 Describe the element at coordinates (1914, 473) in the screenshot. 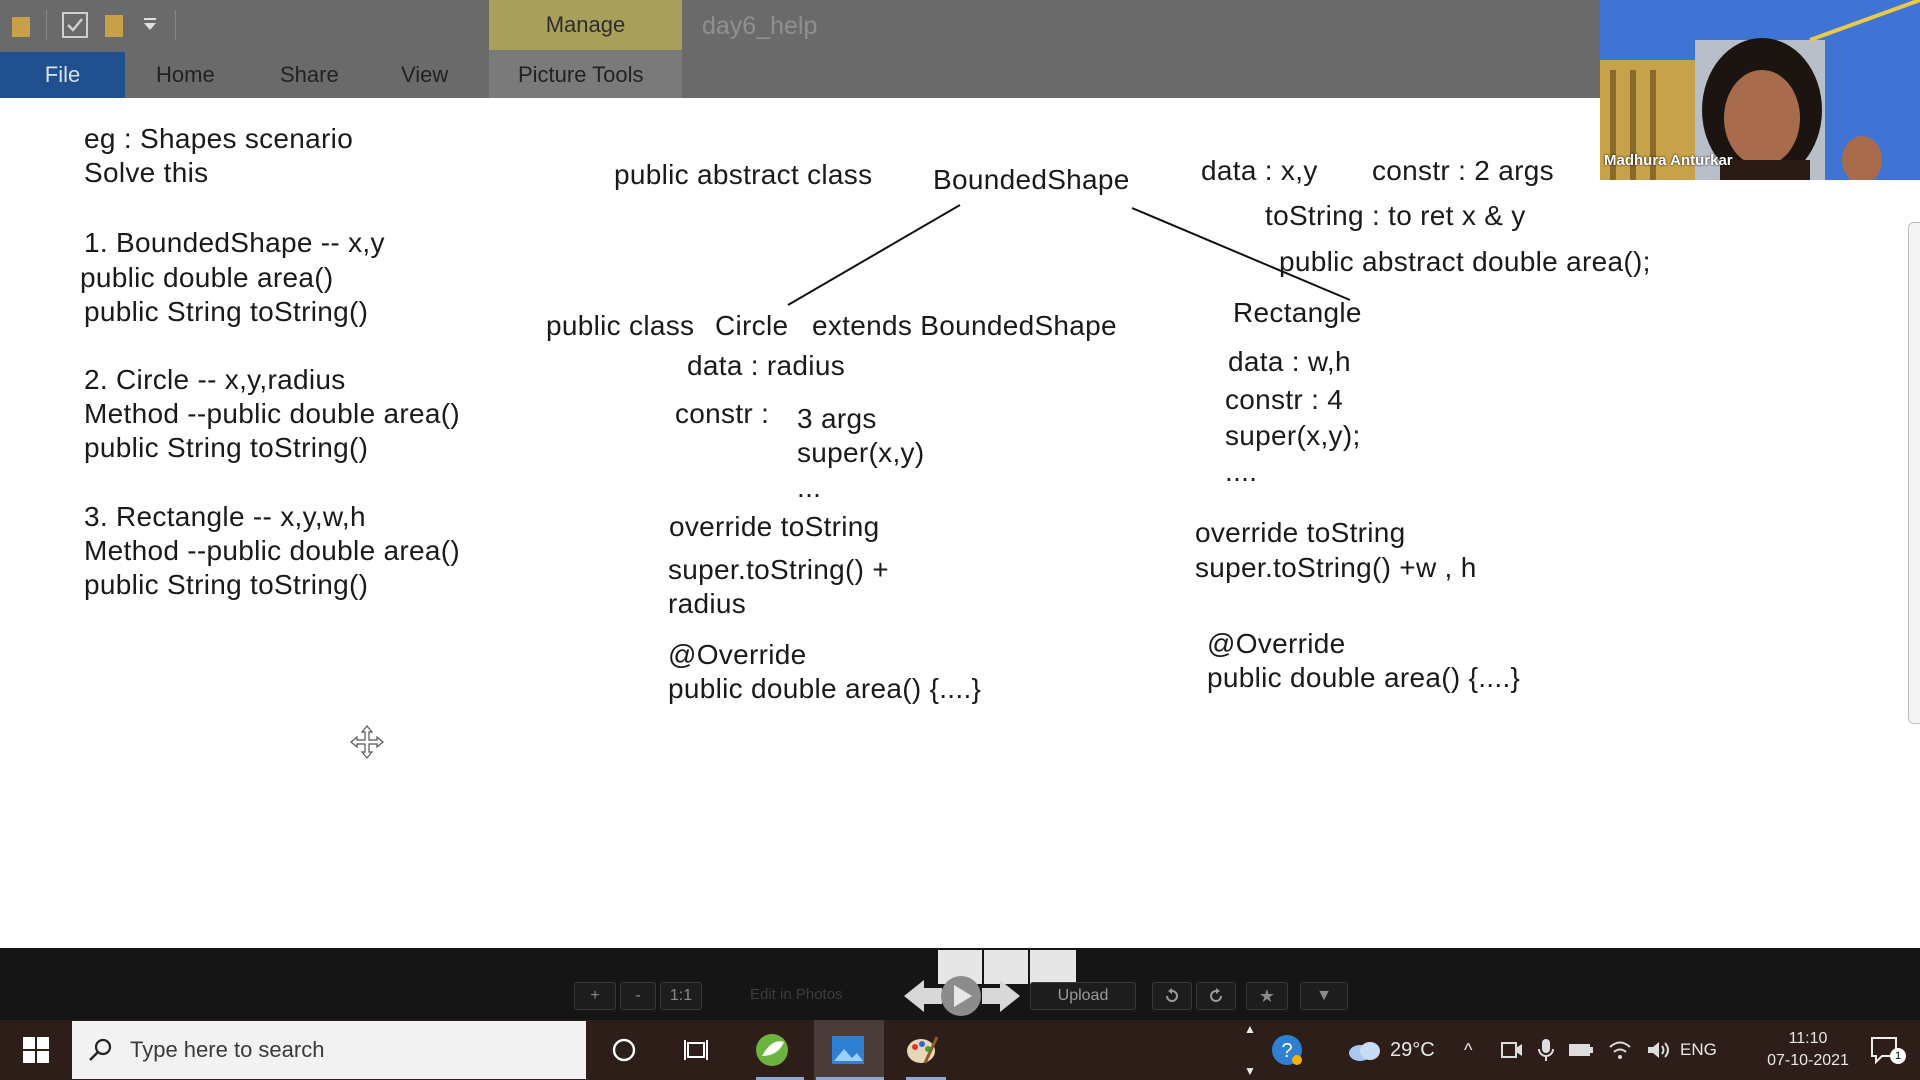

I see `vertical-scrollbar` at that location.